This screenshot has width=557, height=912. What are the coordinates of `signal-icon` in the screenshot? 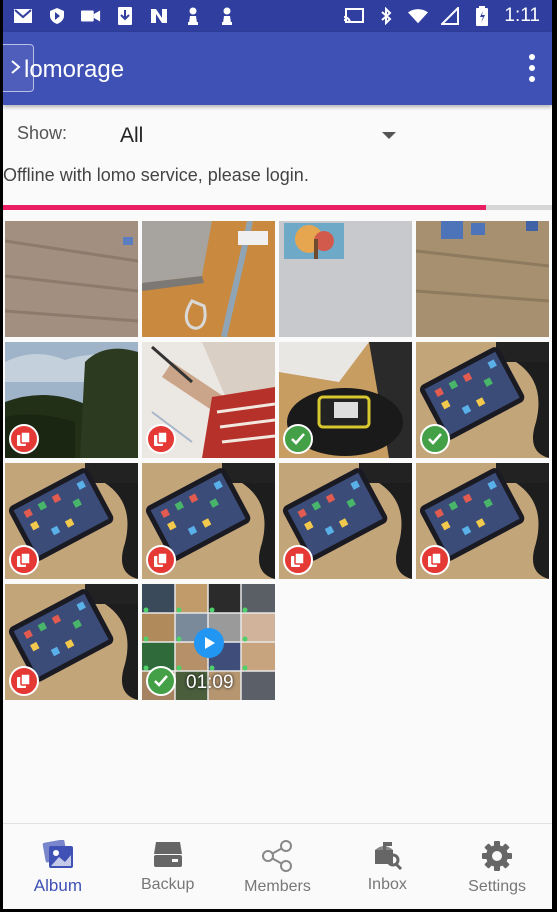 It's located at (450, 16).